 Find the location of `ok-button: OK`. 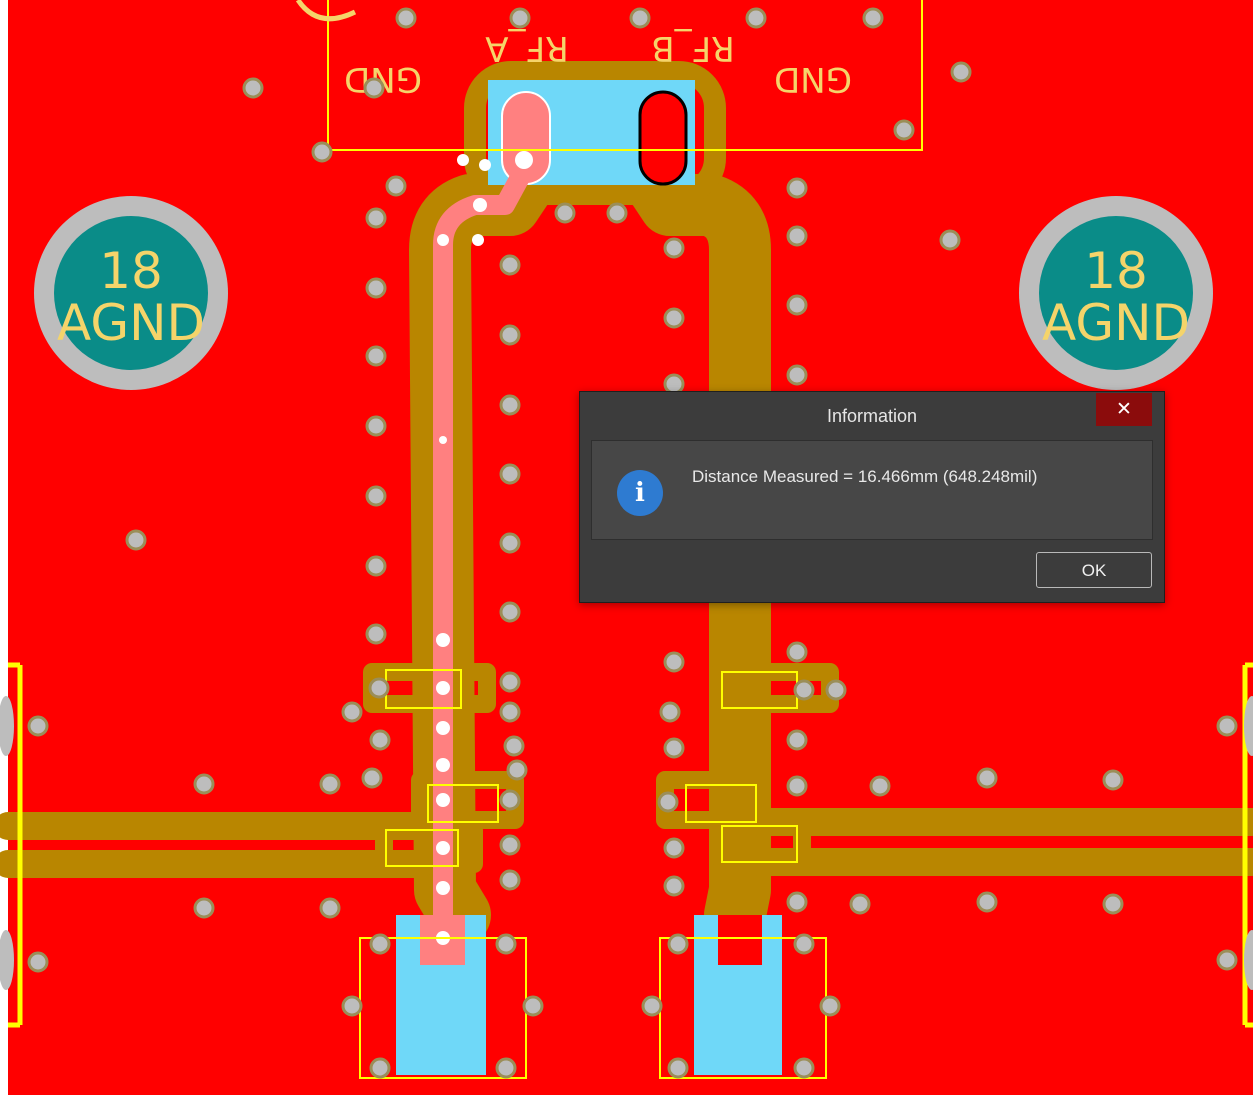

ok-button: OK is located at coordinates (1094, 570).